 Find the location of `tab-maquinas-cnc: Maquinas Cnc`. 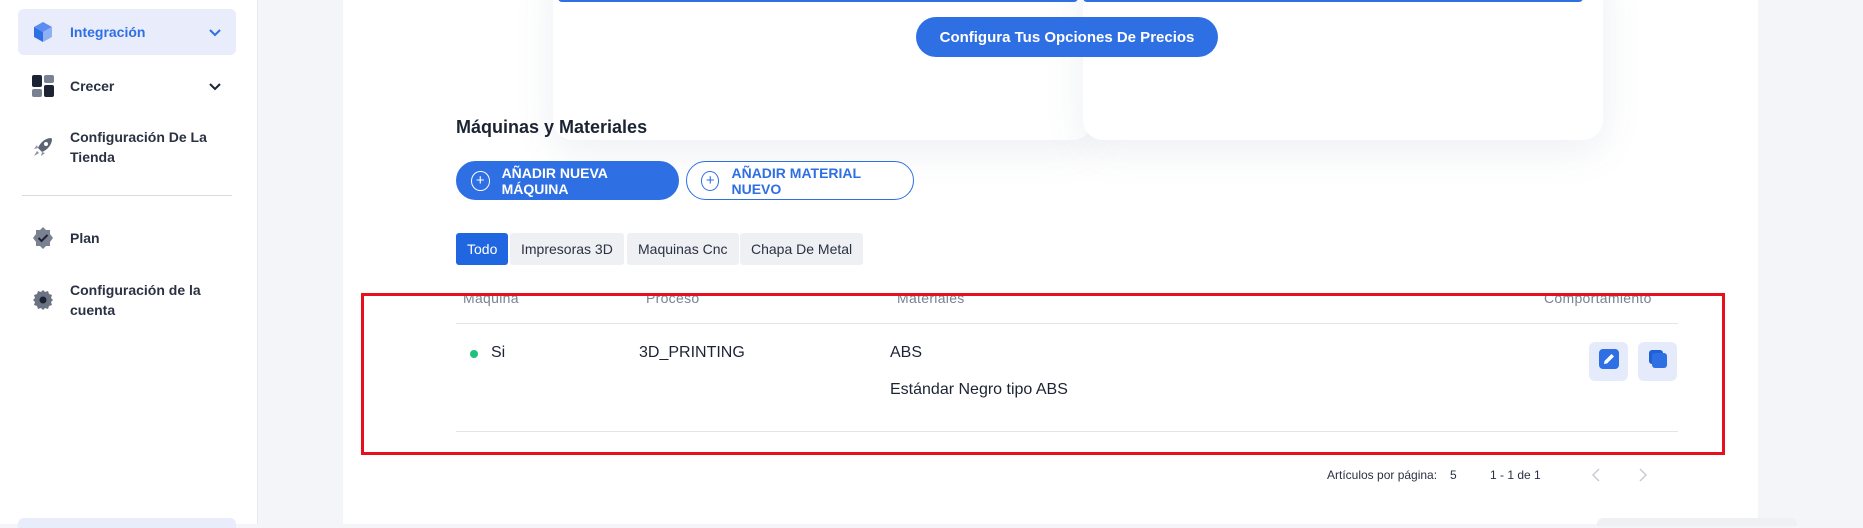

tab-maquinas-cnc: Maquinas Cnc is located at coordinates (683, 249).